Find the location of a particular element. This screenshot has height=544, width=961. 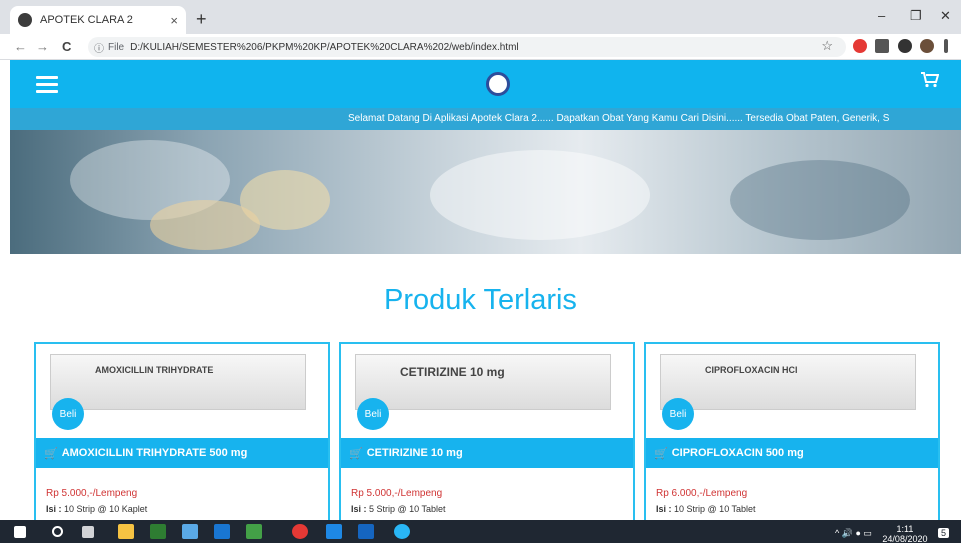

system-tray: ^ 🔊 ● ▭ 1:11 24/08/2020 5 is located at coordinates (892, 534).